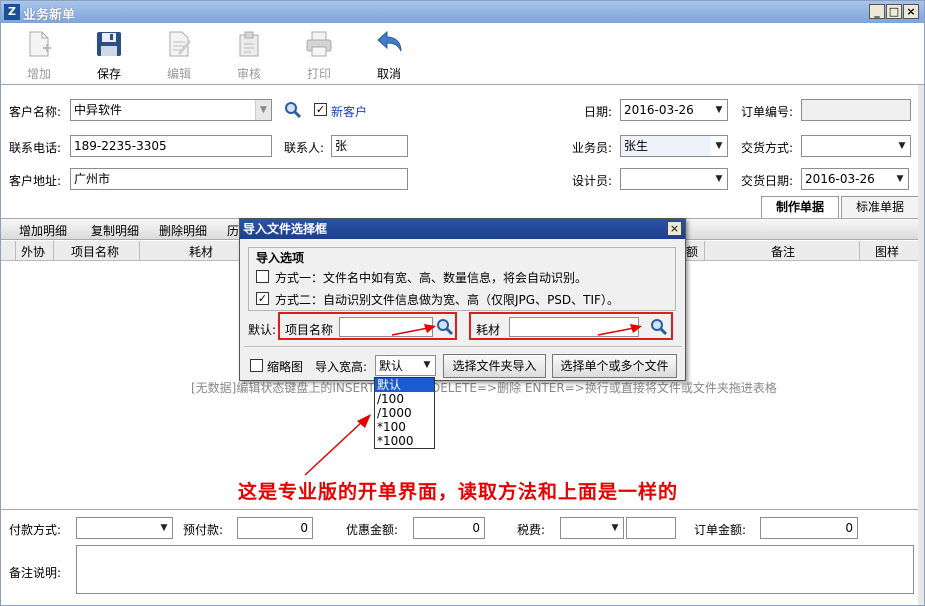 The image size is (925, 606). Describe the element at coordinates (33, 251) in the screenshot. I see `col-outsource: 外协` at that location.